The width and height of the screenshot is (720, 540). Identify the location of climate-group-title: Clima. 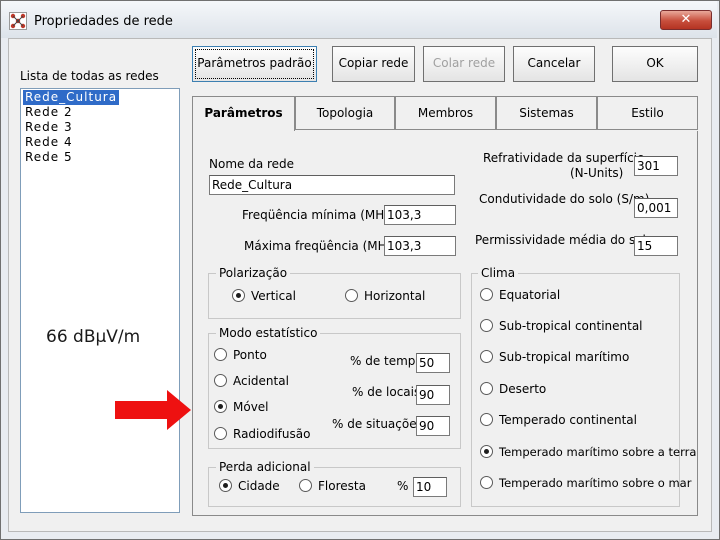
(498, 273).